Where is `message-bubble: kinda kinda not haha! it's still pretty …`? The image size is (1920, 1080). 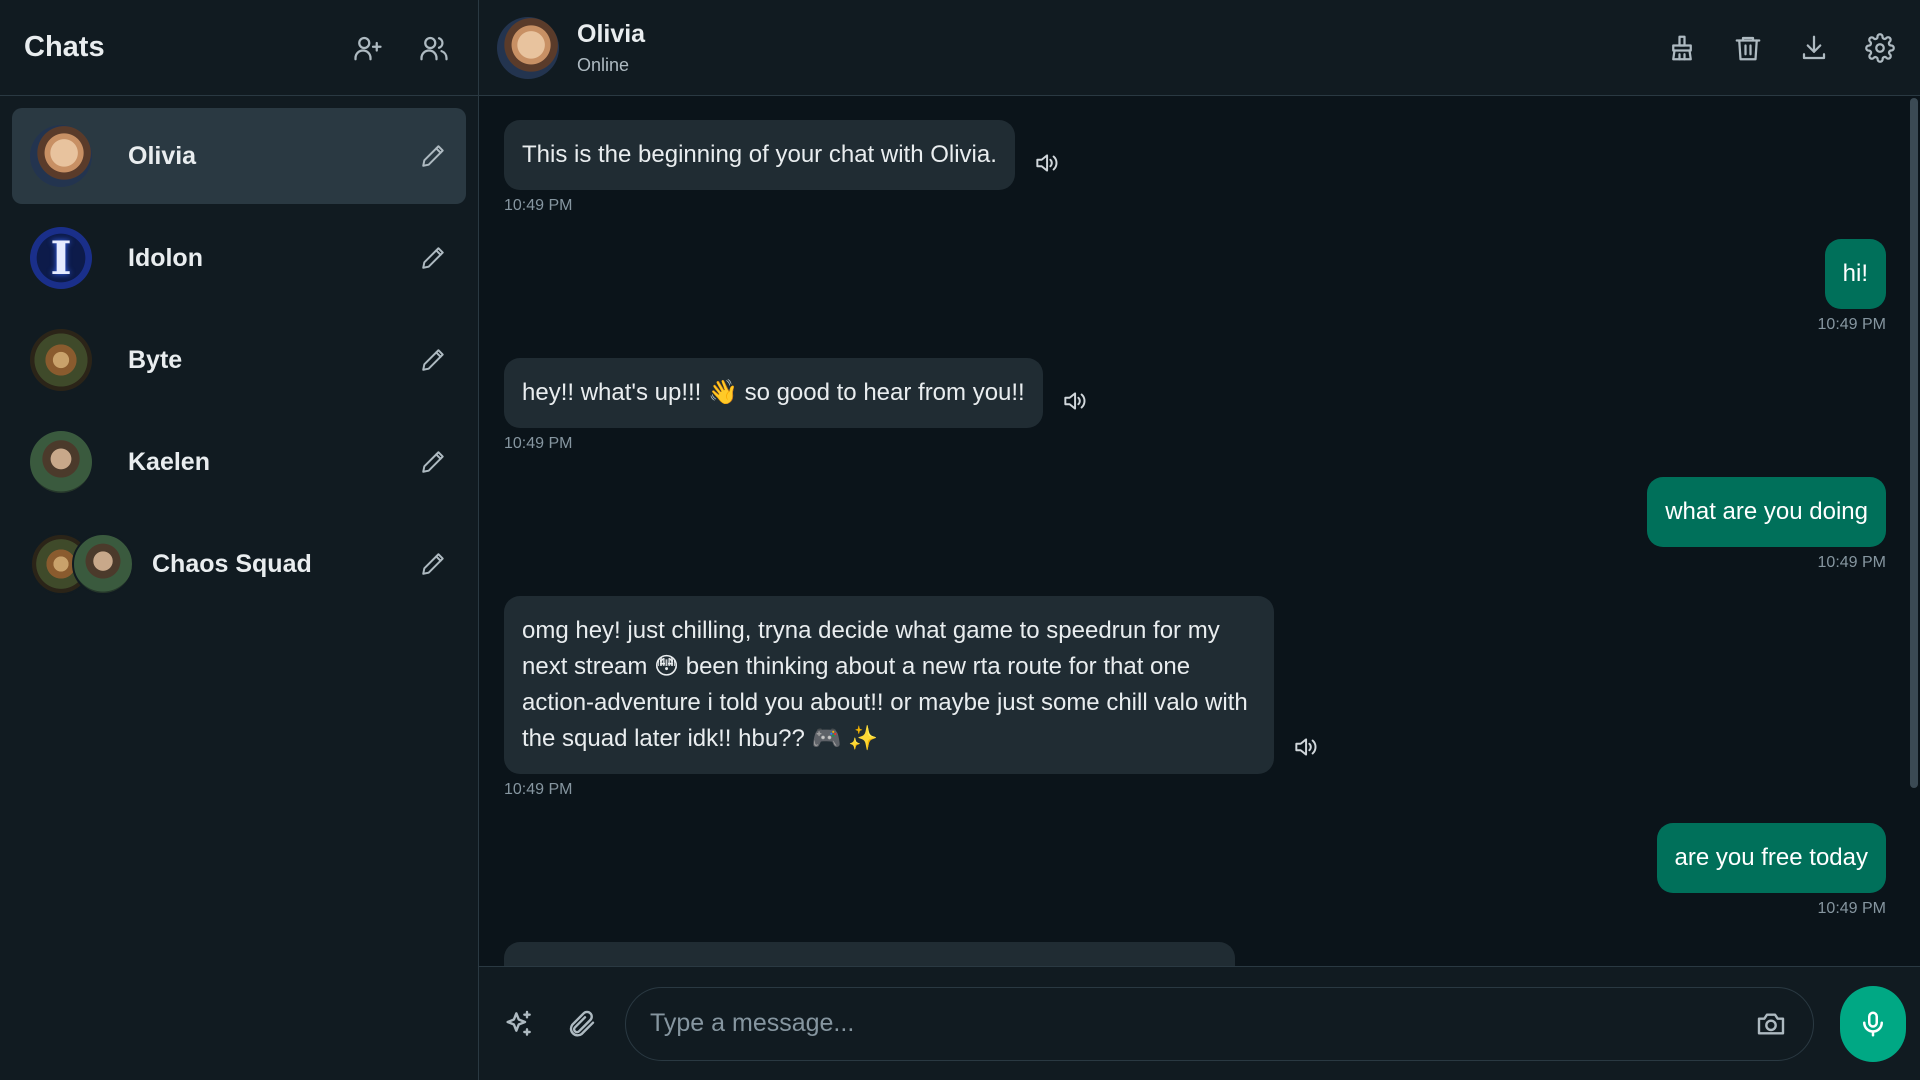
message-bubble: kinda kinda not haha! it's still pretty … is located at coordinates (869, 954).